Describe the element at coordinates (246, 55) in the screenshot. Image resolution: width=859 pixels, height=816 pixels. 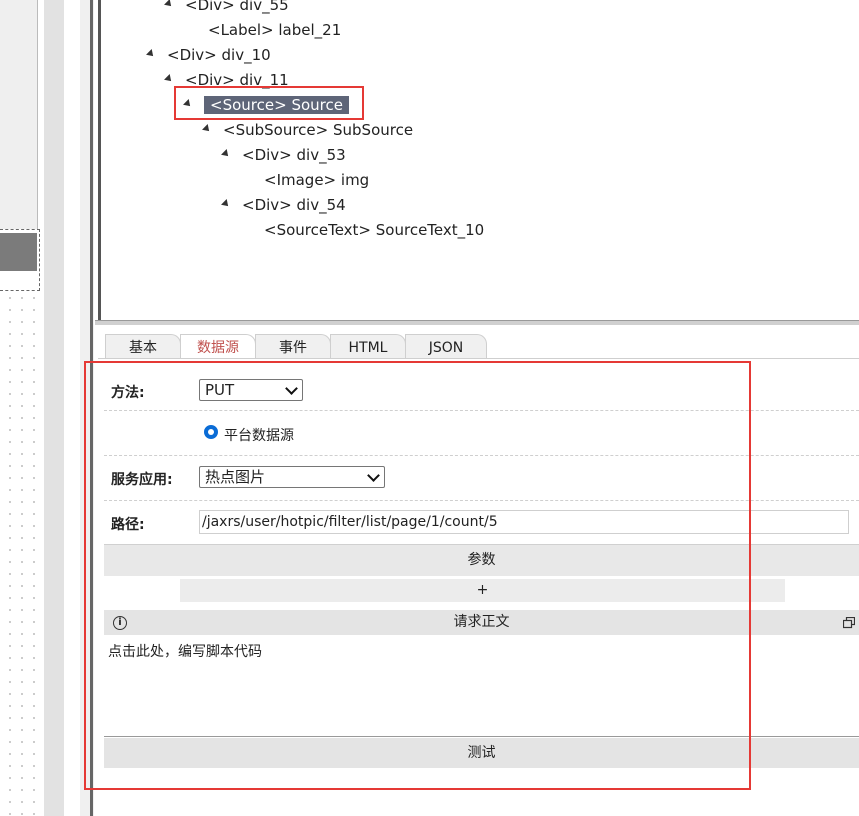
I see `tree-node-name: div_10` at that location.